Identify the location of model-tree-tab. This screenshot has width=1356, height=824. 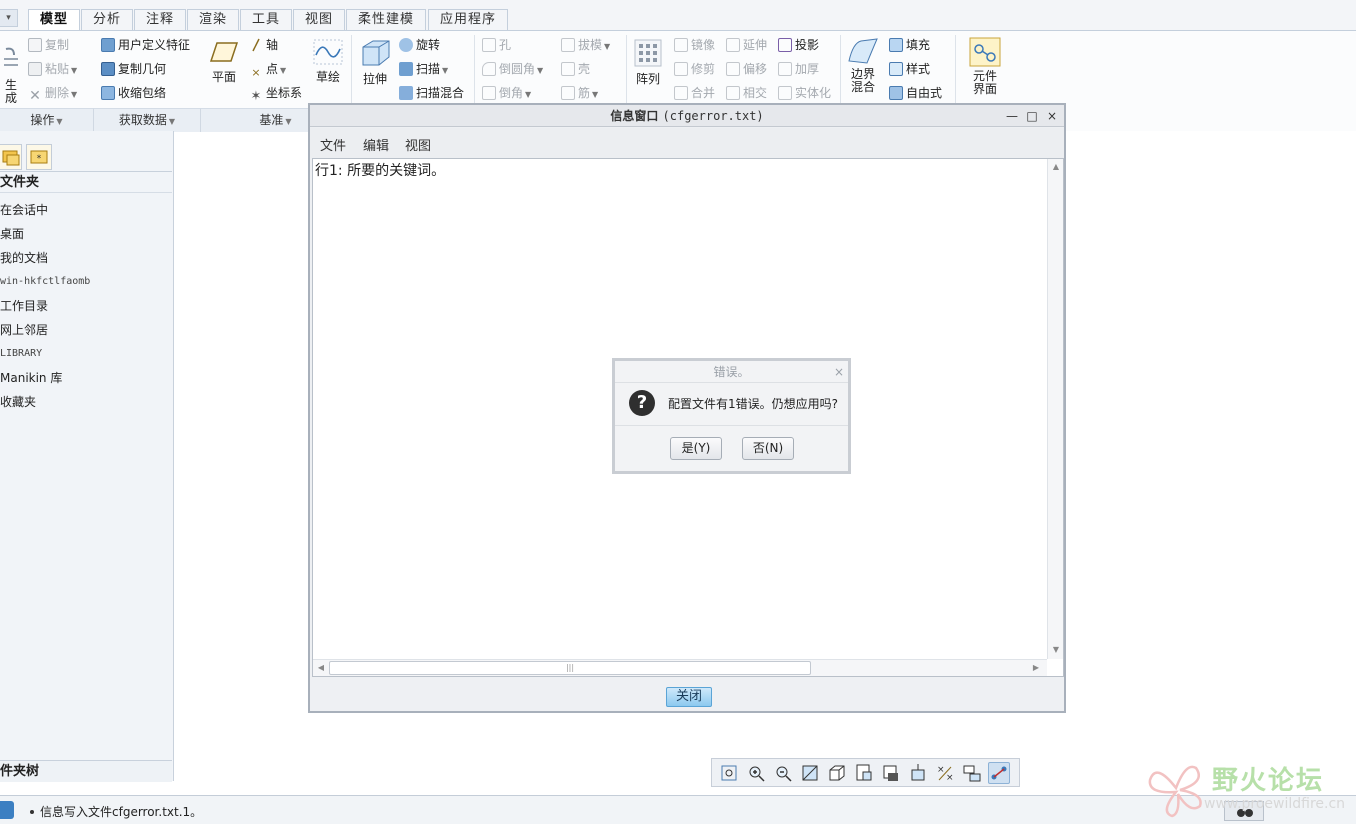
(11, 157).